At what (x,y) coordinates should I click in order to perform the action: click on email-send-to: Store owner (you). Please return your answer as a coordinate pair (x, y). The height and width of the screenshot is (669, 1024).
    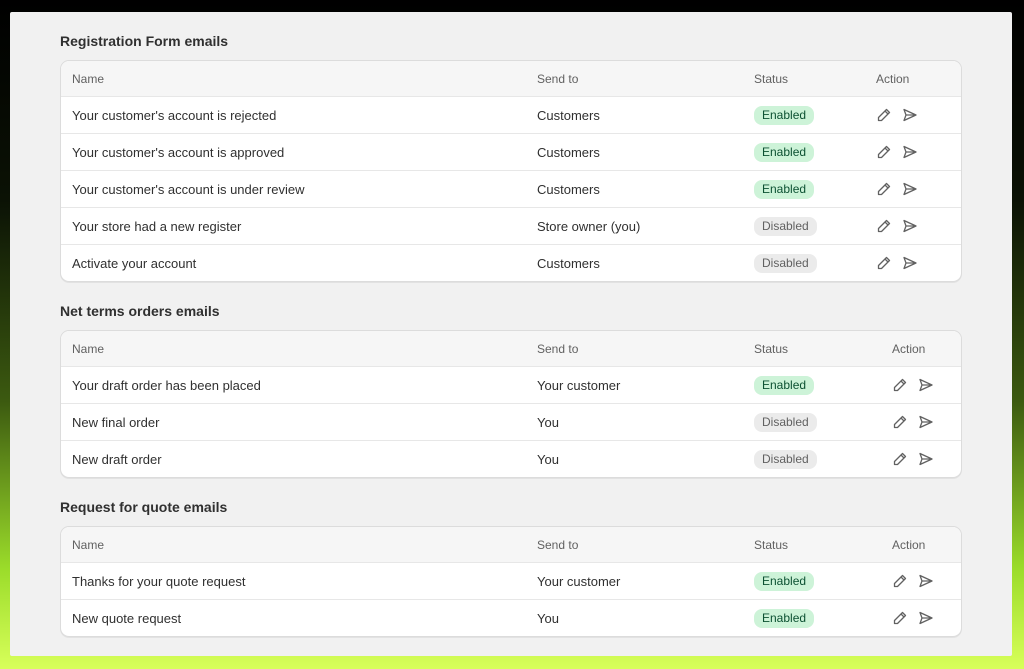
    Looking at the image, I should click on (589, 226).